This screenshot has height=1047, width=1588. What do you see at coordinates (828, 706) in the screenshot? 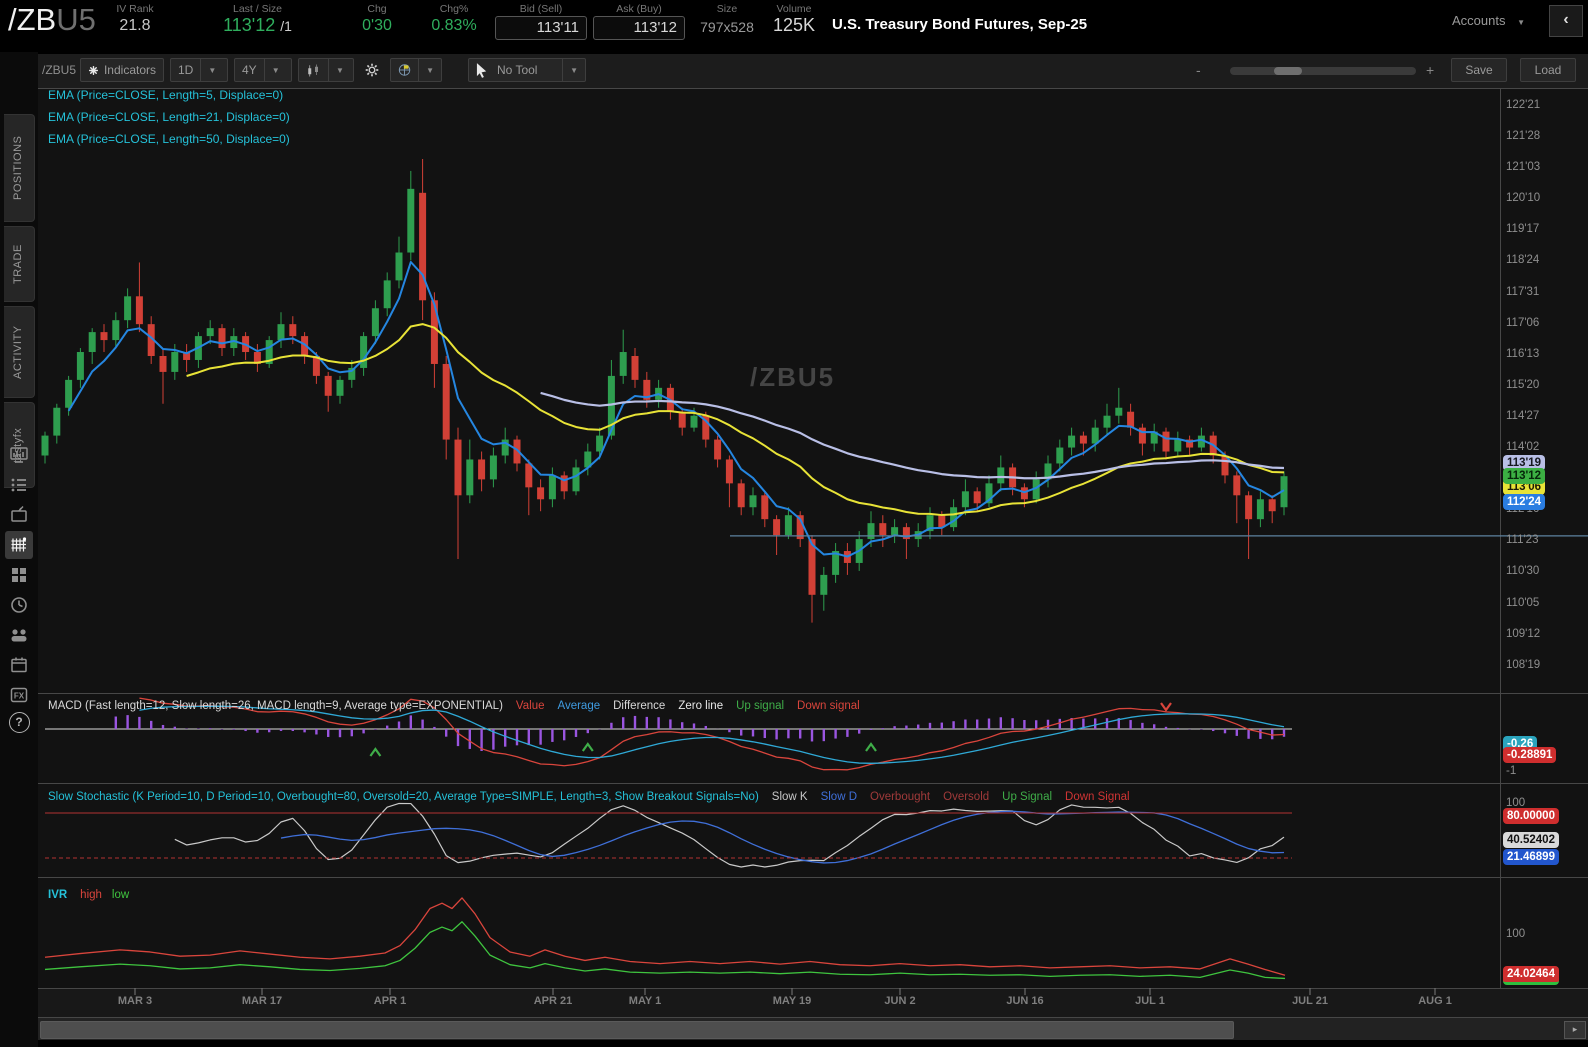
I see `macd-legend-item-down-signal: Down signal` at bounding box center [828, 706].